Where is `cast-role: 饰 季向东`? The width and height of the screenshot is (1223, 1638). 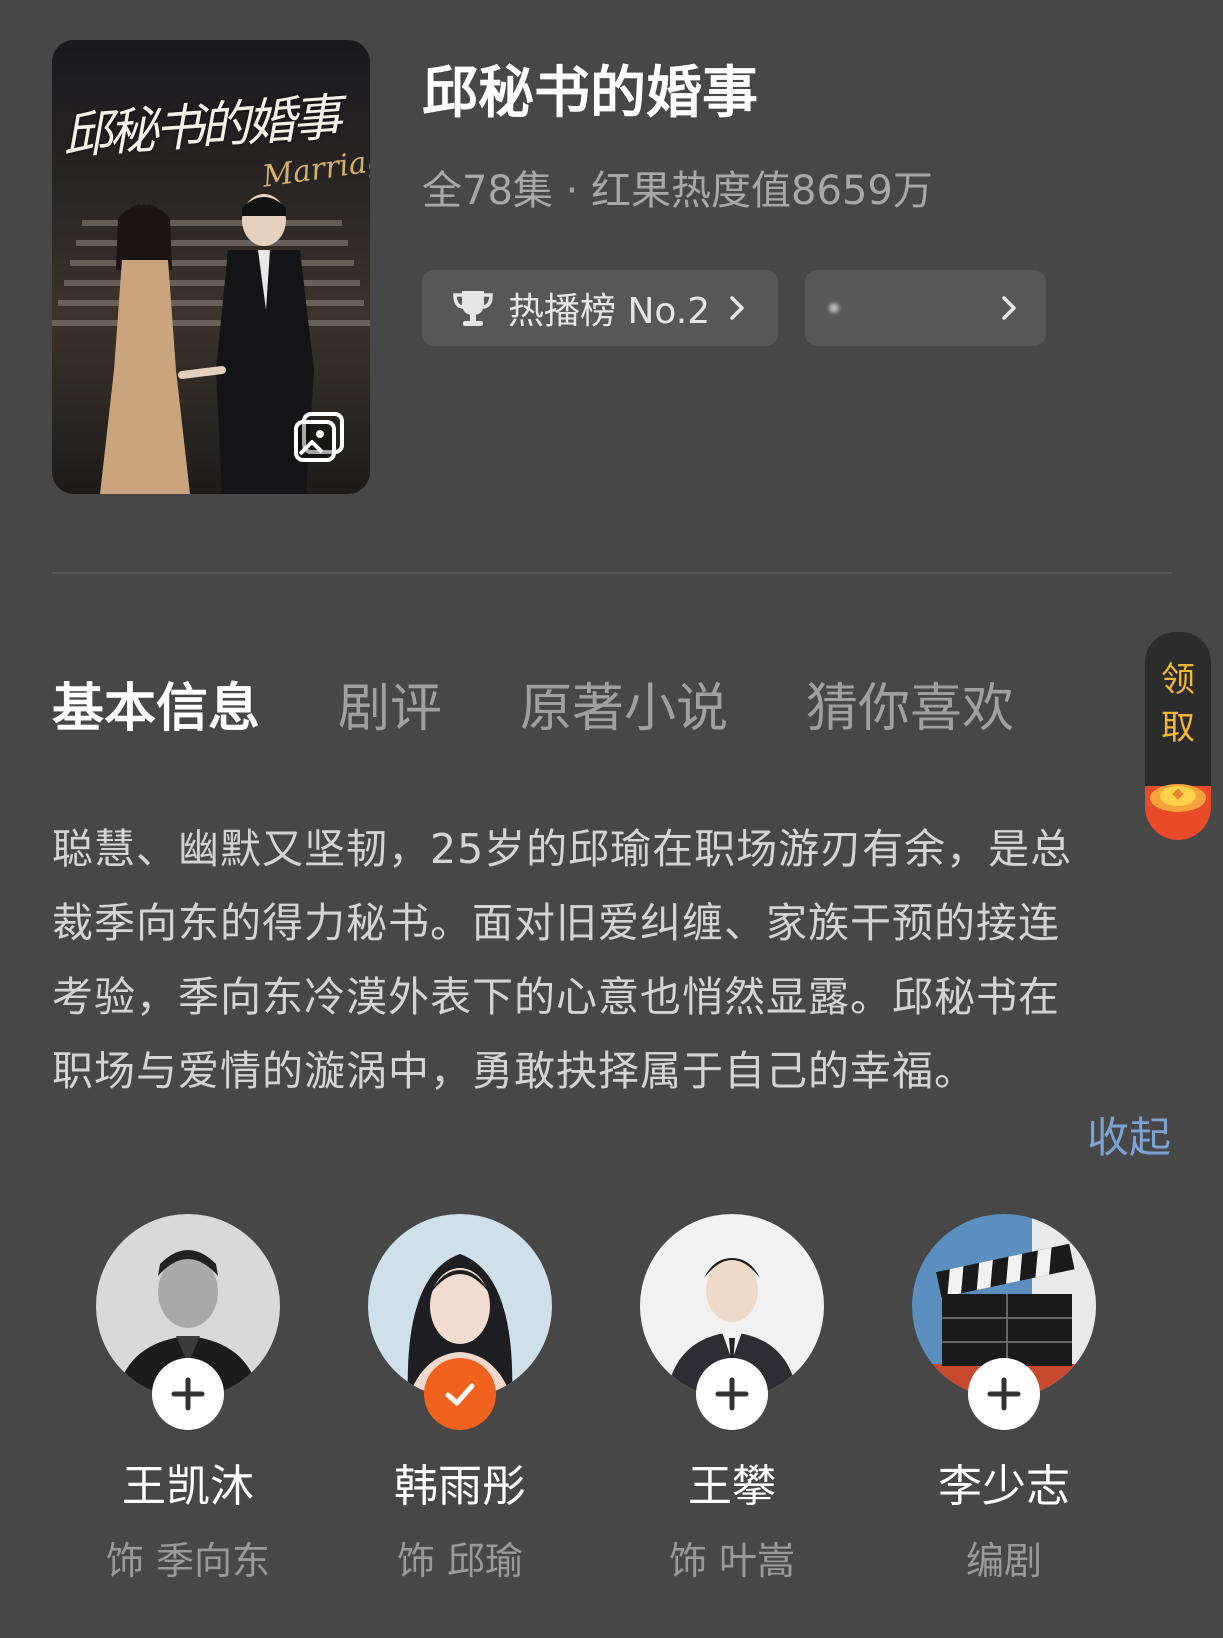
cast-role: 饰 季向东 is located at coordinates (188, 1561).